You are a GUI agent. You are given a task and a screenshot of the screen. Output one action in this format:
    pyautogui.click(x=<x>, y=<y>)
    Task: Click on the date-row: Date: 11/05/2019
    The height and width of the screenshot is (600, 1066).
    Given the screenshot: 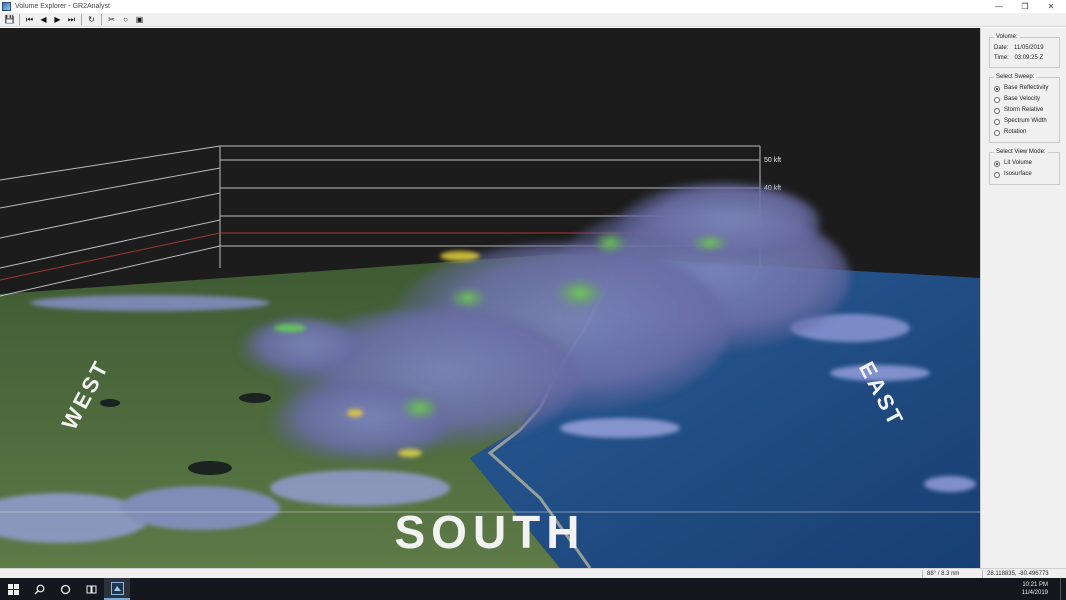 What is the action you would take?
    pyautogui.click(x=1024, y=48)
    